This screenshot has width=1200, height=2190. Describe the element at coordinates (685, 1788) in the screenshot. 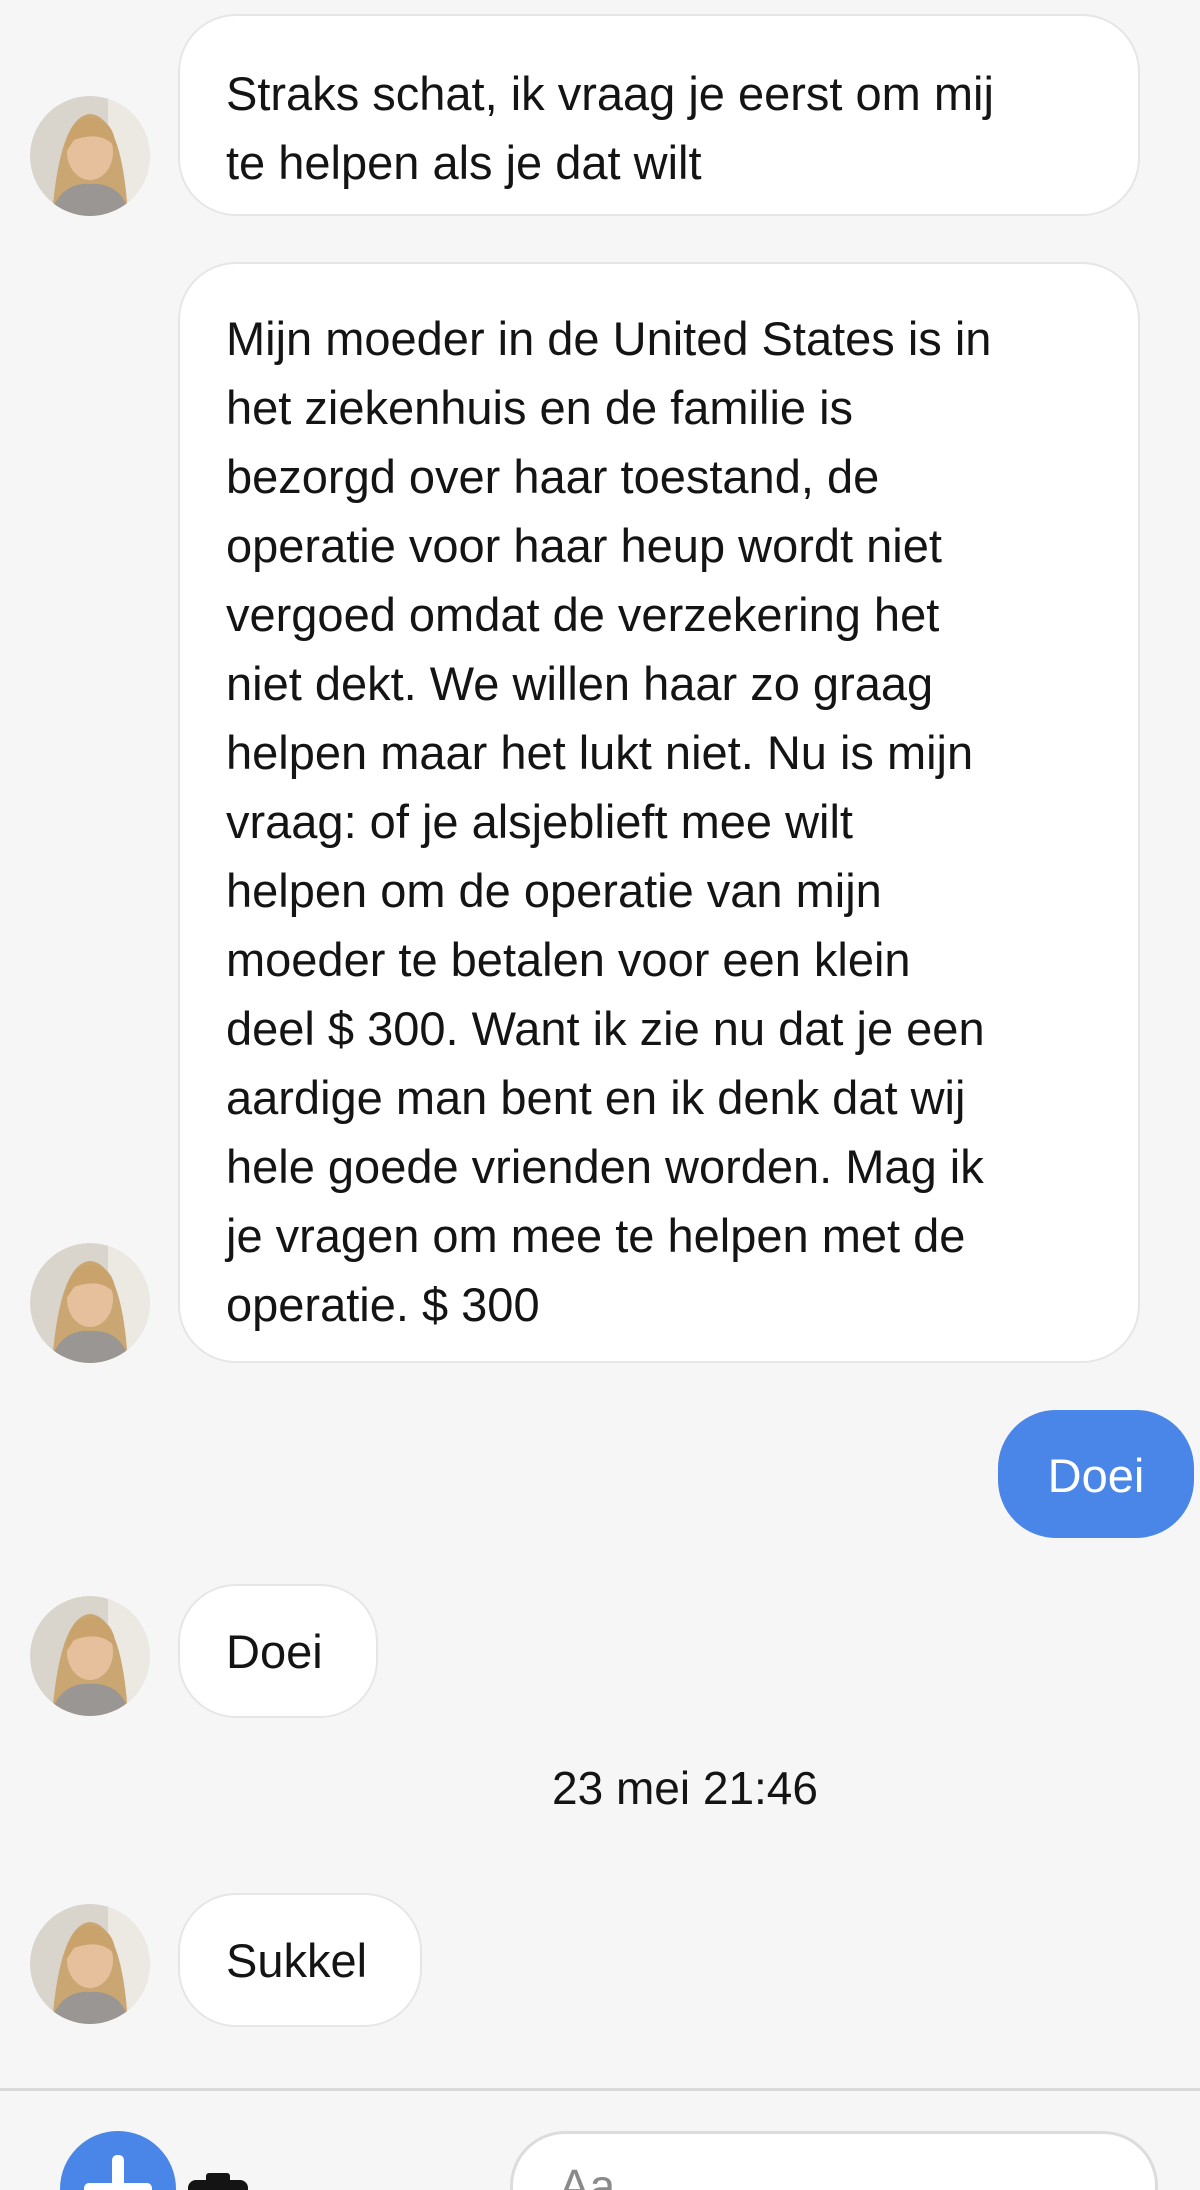

I see `message-timestamp: 23 mei 21:46` at that location.